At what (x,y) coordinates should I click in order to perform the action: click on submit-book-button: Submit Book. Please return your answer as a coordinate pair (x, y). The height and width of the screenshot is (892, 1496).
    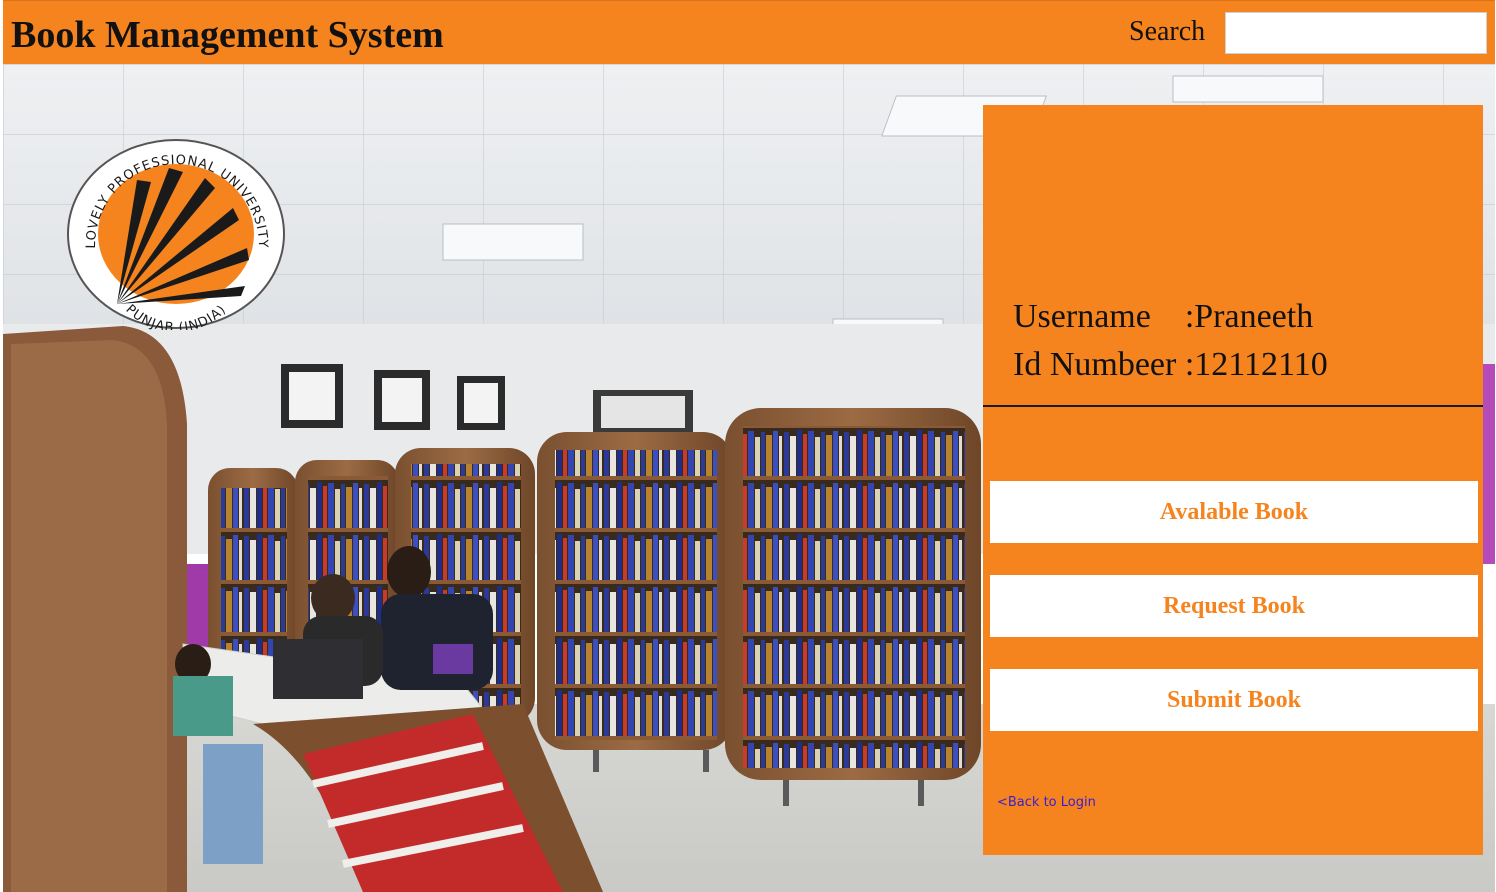
    Looking at the image, I should click on (1234, 700).